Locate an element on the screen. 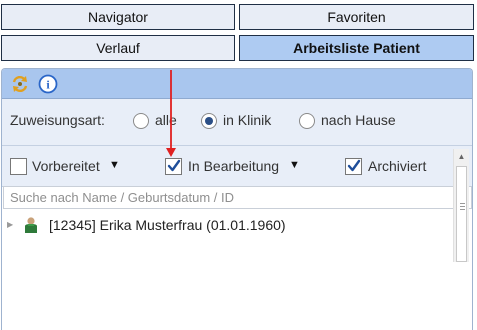  person-icon is located at coordinates (31, 225).